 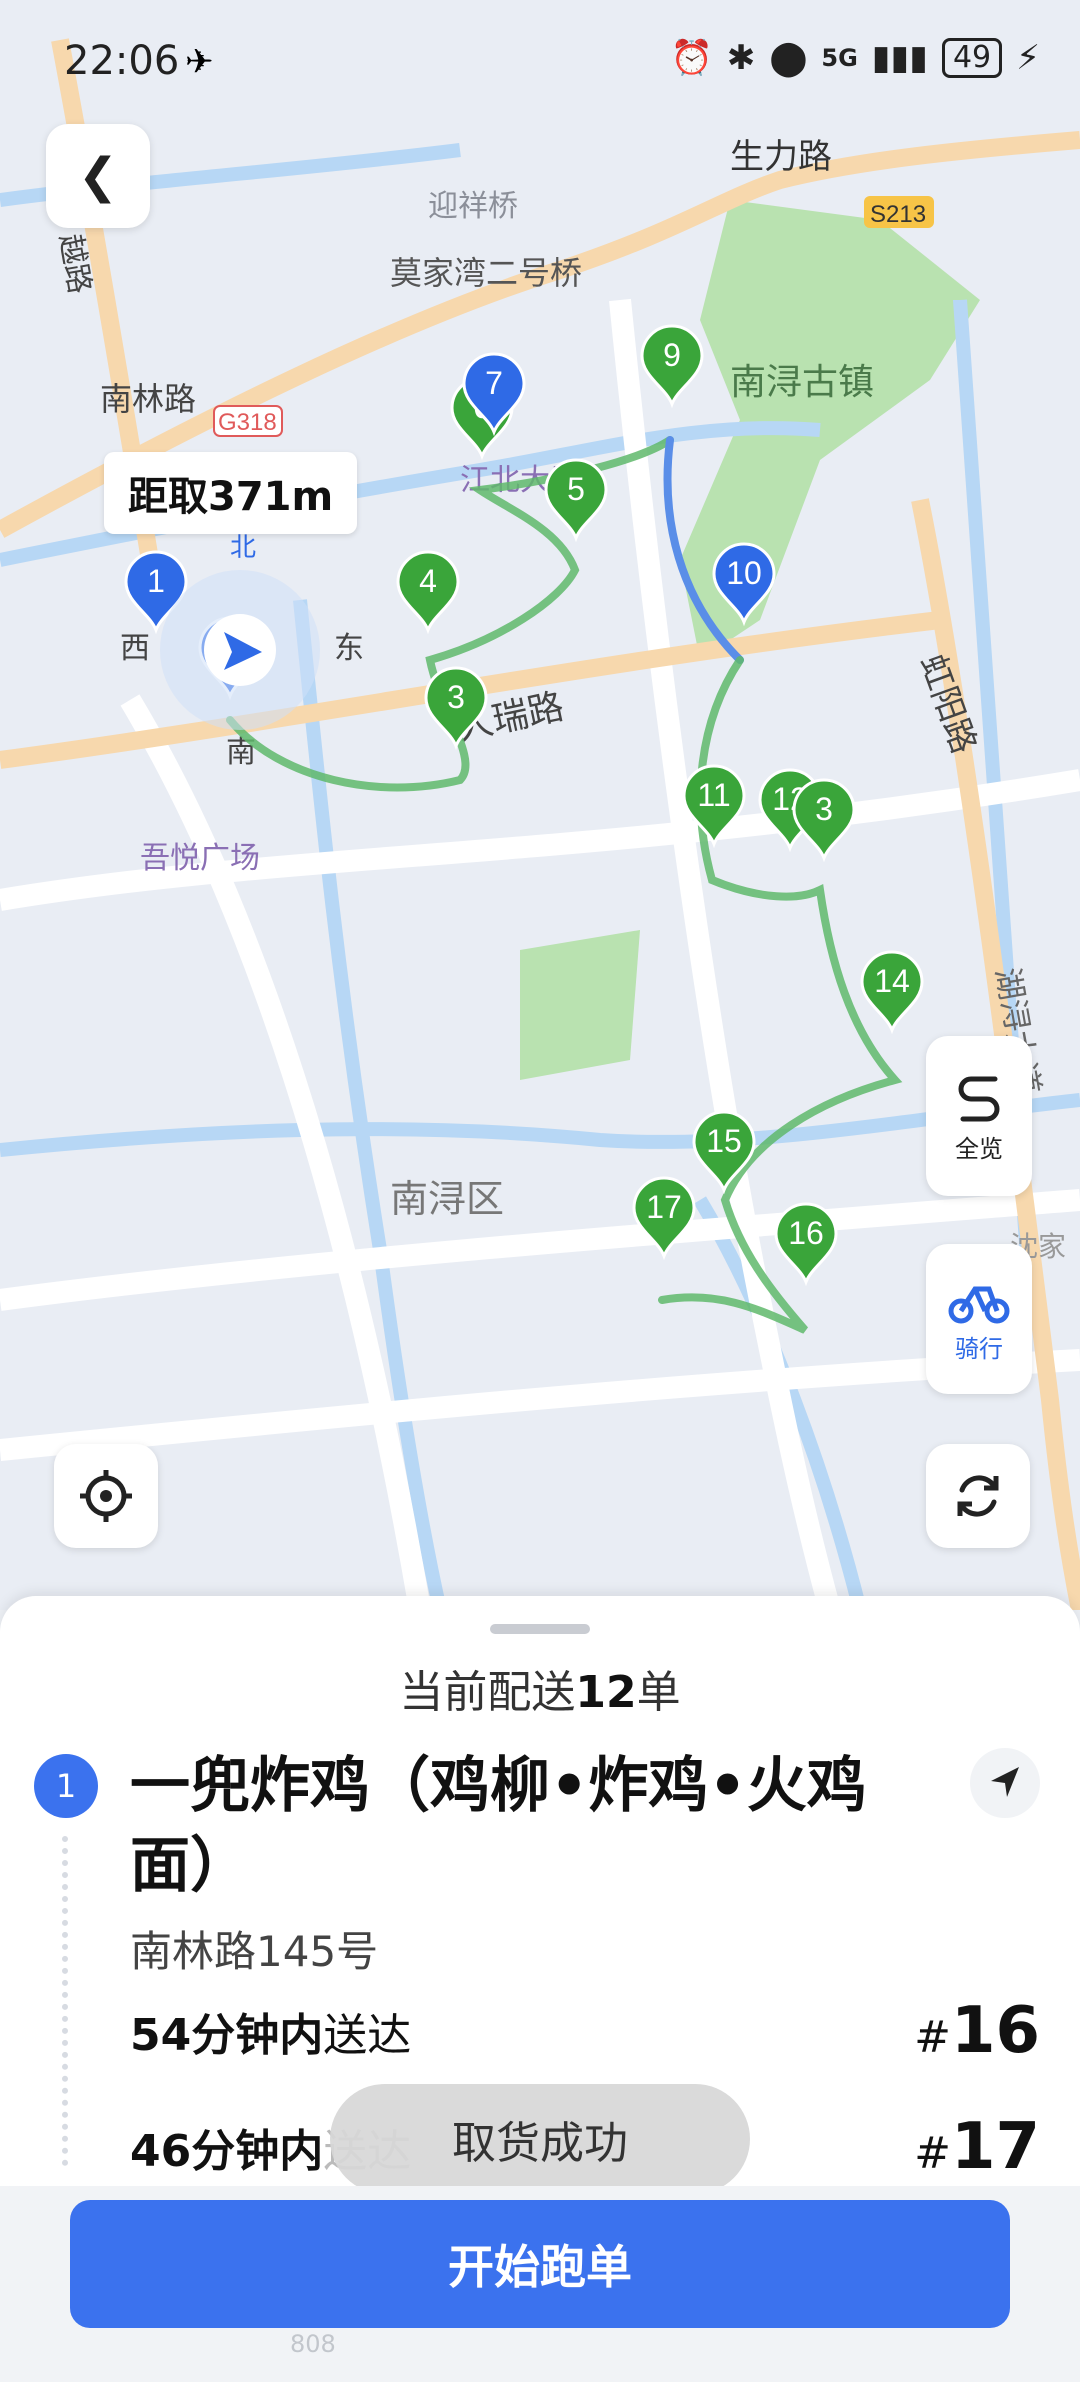 What do you see at coordinates (148, 399) in the screenshot?
I see `road-label: 南林路` at bounding box center [148, 399].